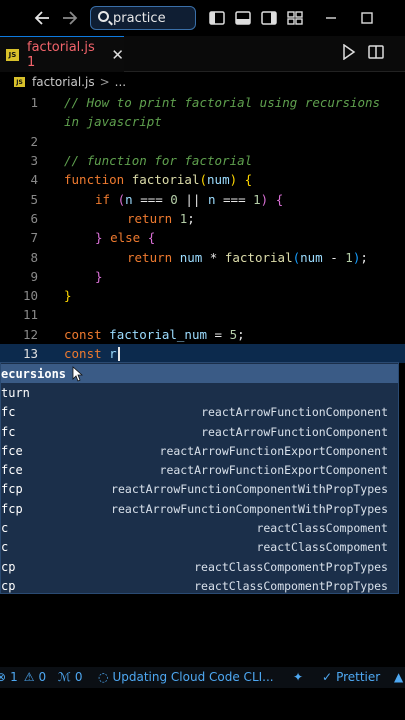  I want to click on title-bar: practice, so click(202, 18).